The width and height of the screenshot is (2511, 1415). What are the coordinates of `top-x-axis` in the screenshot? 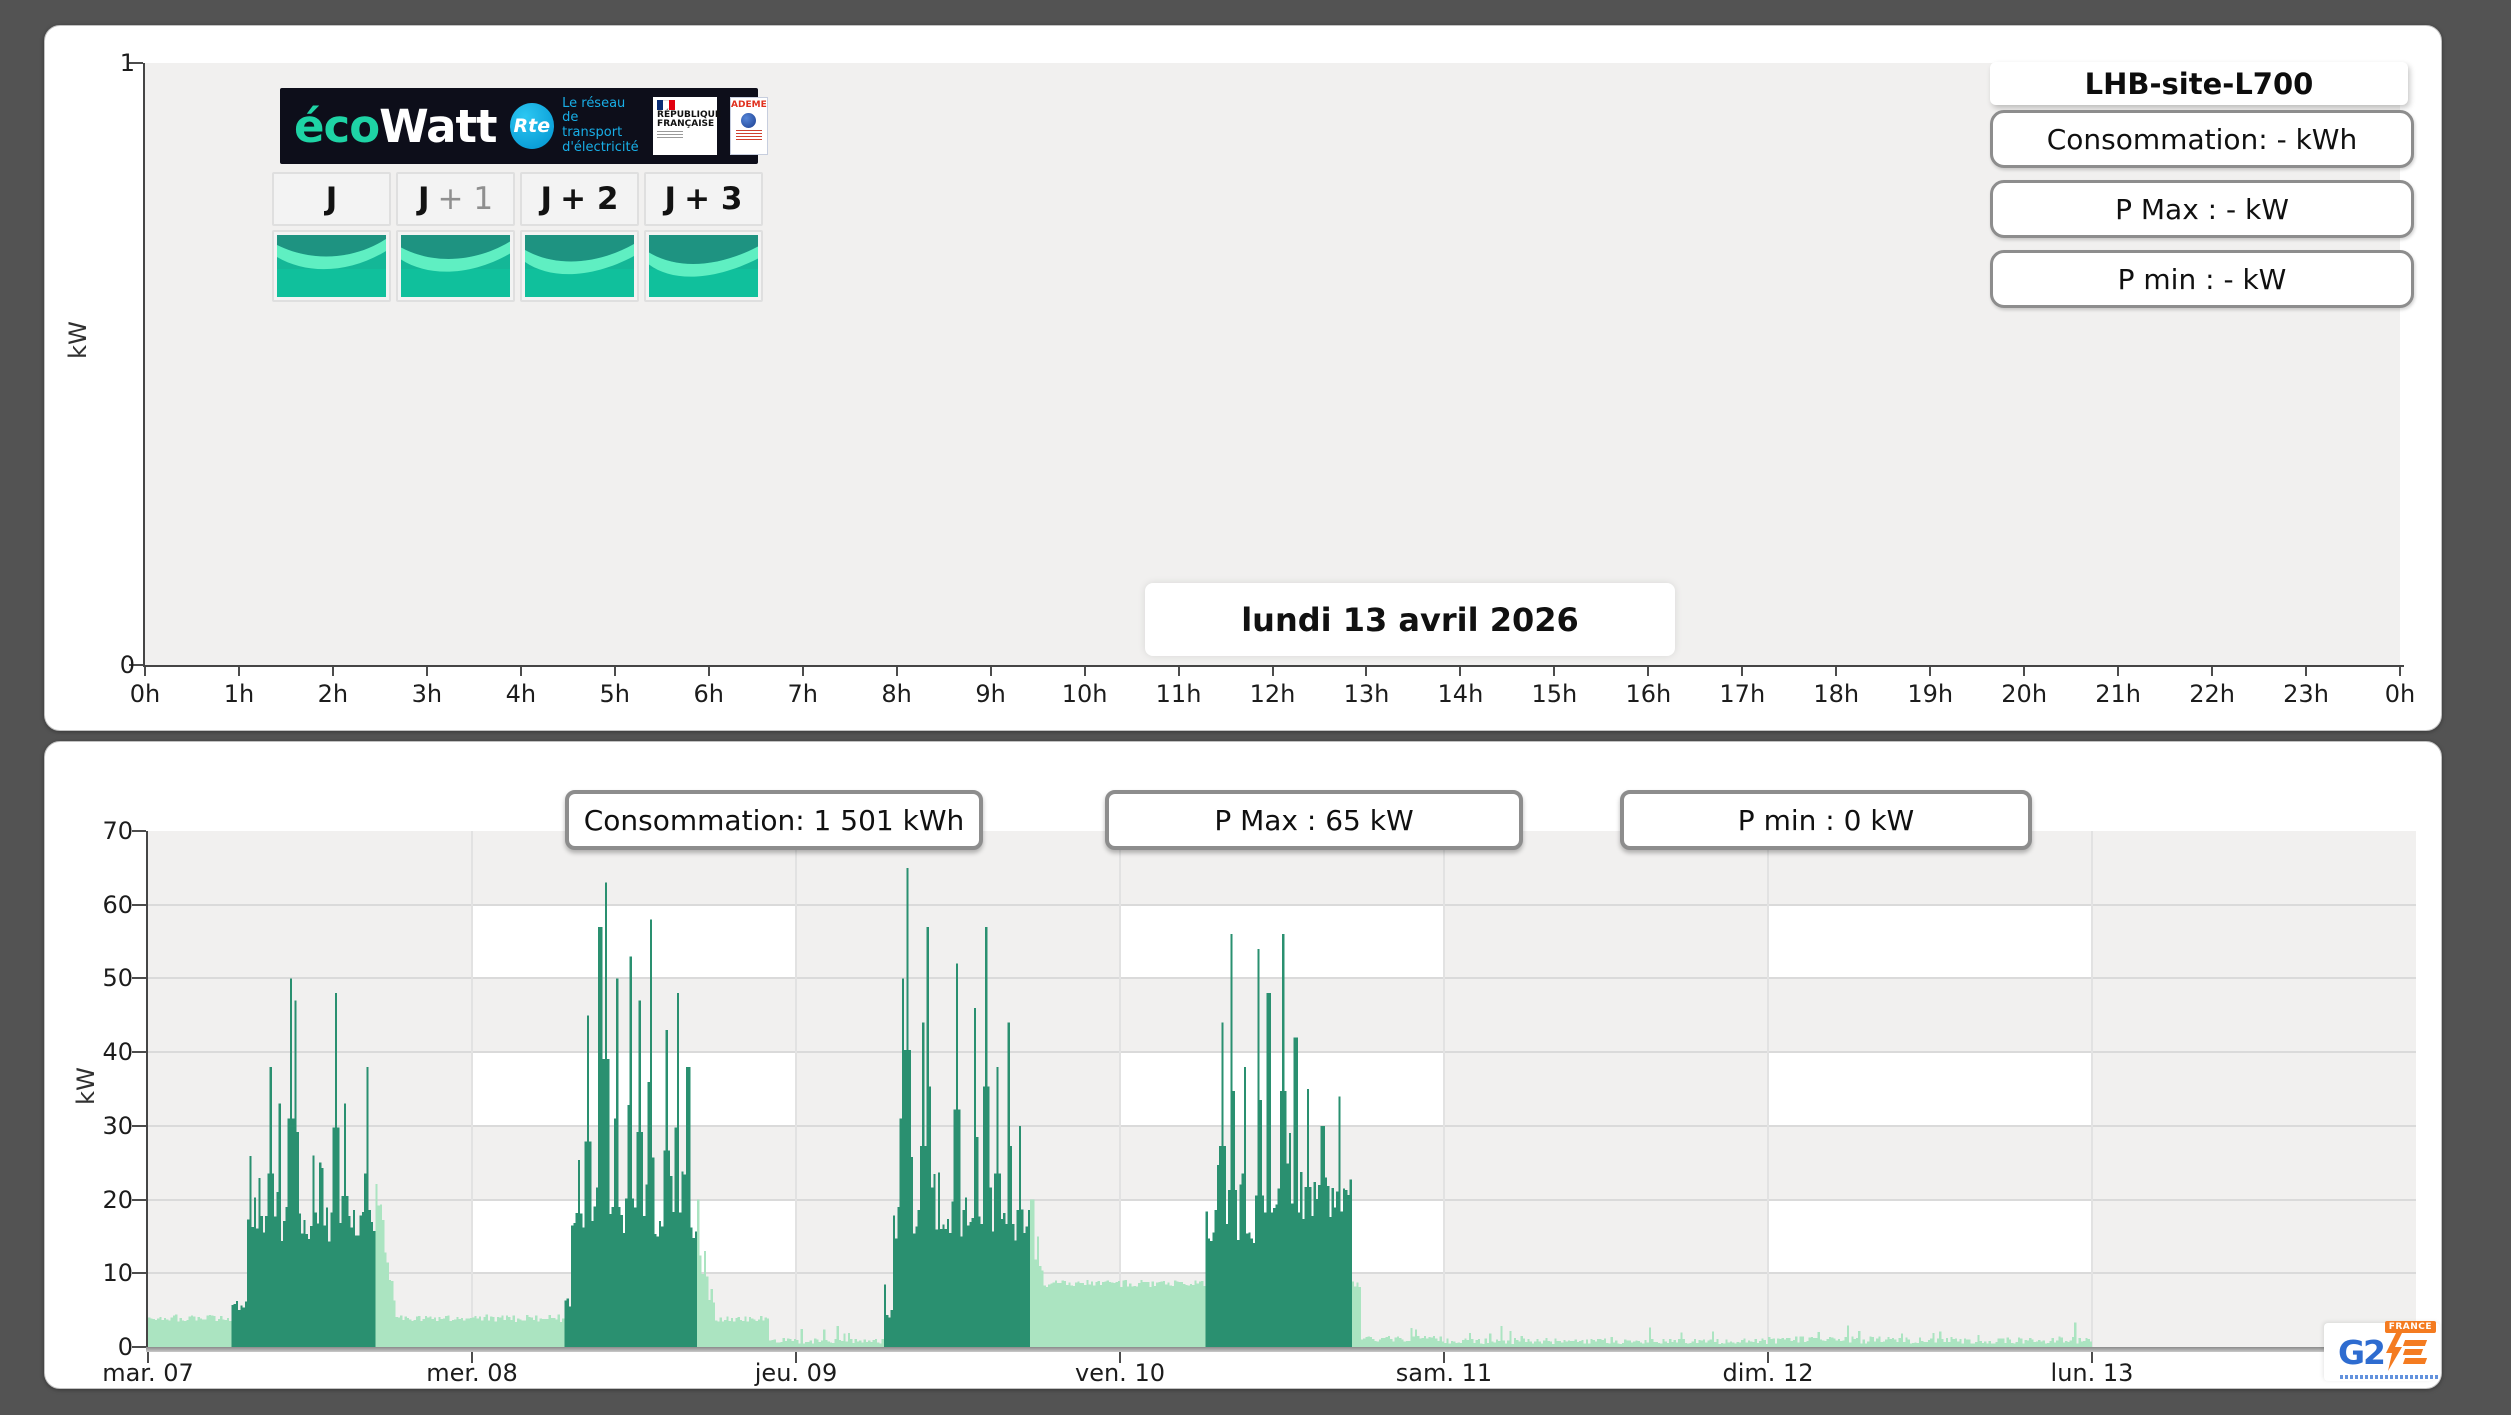 It's located at (1273, 666).